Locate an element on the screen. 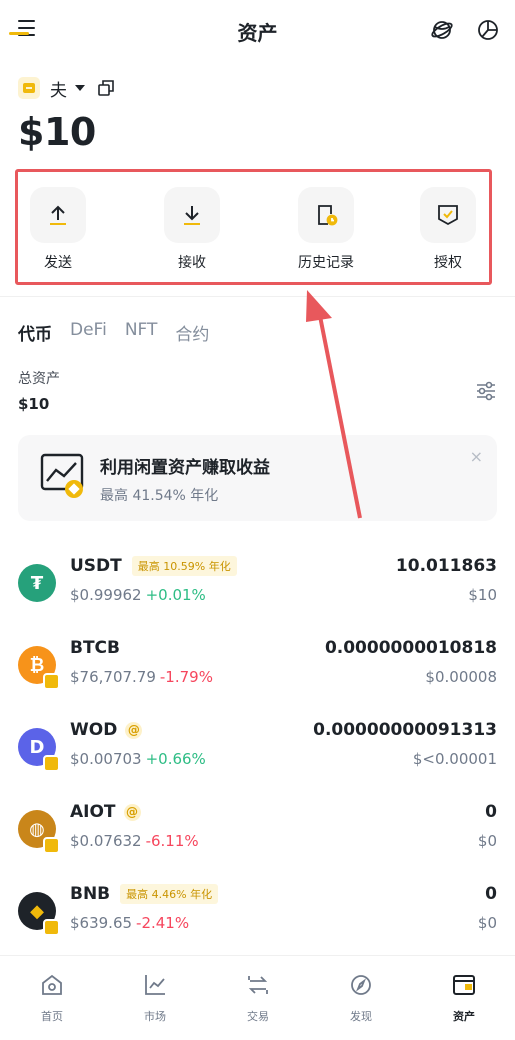 The height and width of the screenshot is (1040, 515). tab-nft: NFT is located at coordinates (141, 332).